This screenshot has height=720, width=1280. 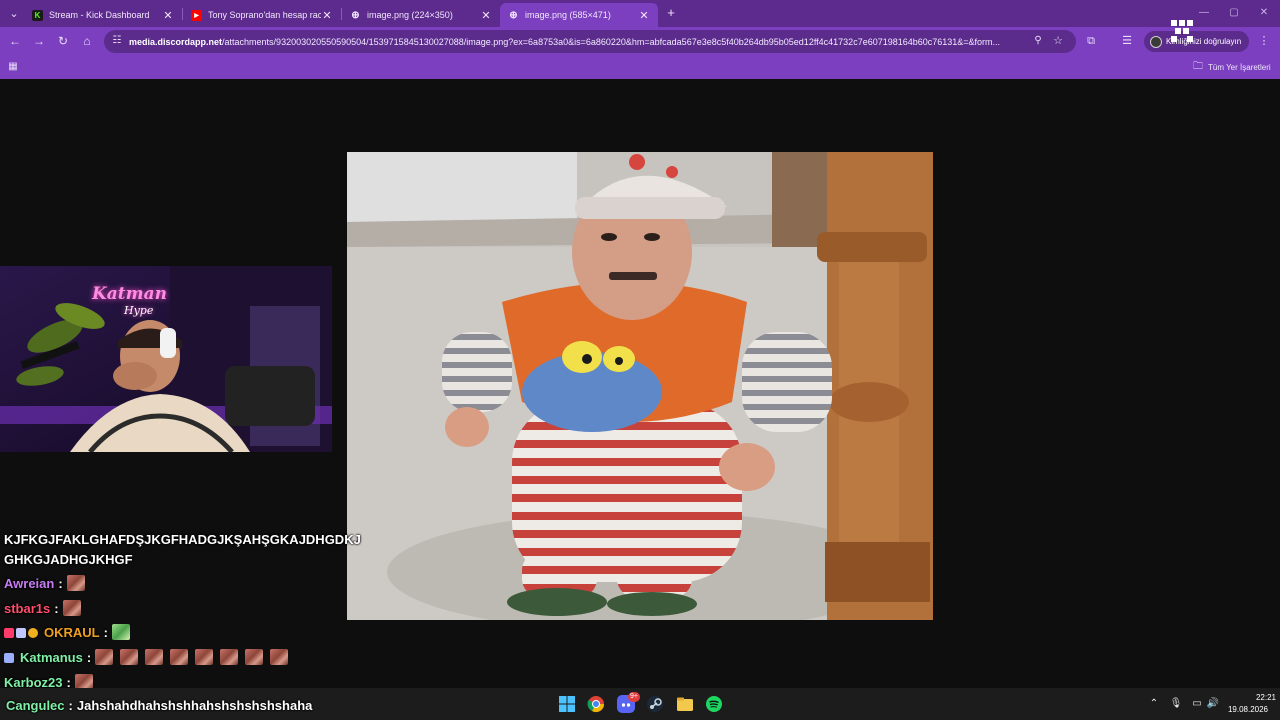 I want to click on youtube-icon: ▶, so click(x=196, y=15).